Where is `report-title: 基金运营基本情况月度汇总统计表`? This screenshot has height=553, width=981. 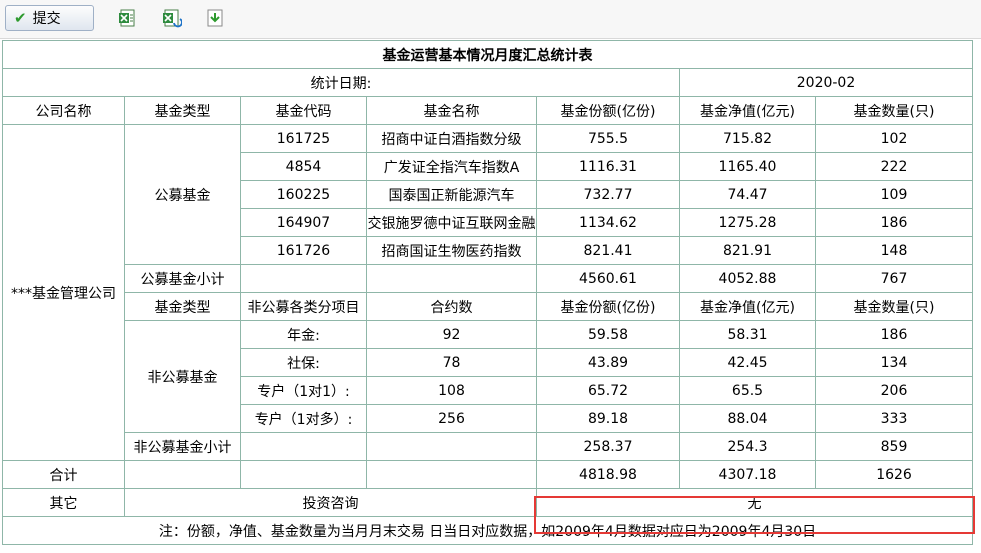 report-title: 基金运营基本情况月度汇总统计表 is located at coordinates (487, 54).